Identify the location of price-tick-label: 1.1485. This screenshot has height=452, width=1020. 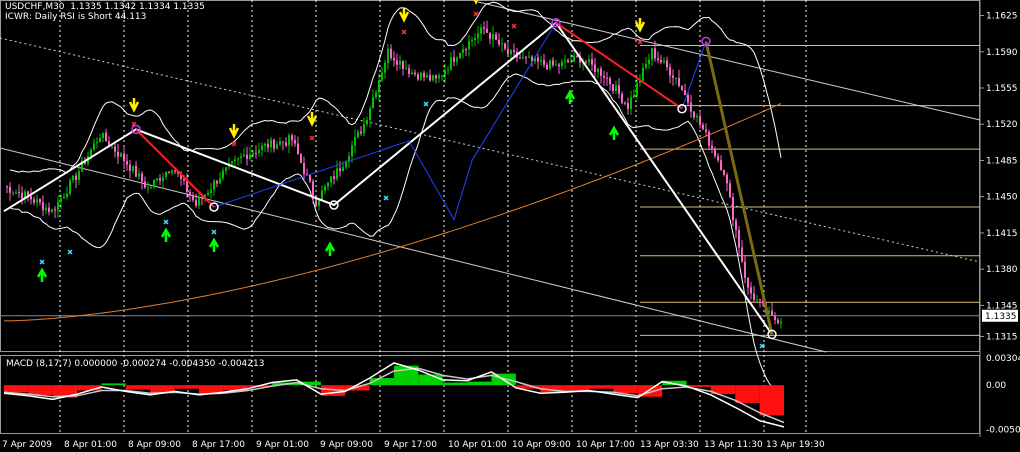
(1002, 161).